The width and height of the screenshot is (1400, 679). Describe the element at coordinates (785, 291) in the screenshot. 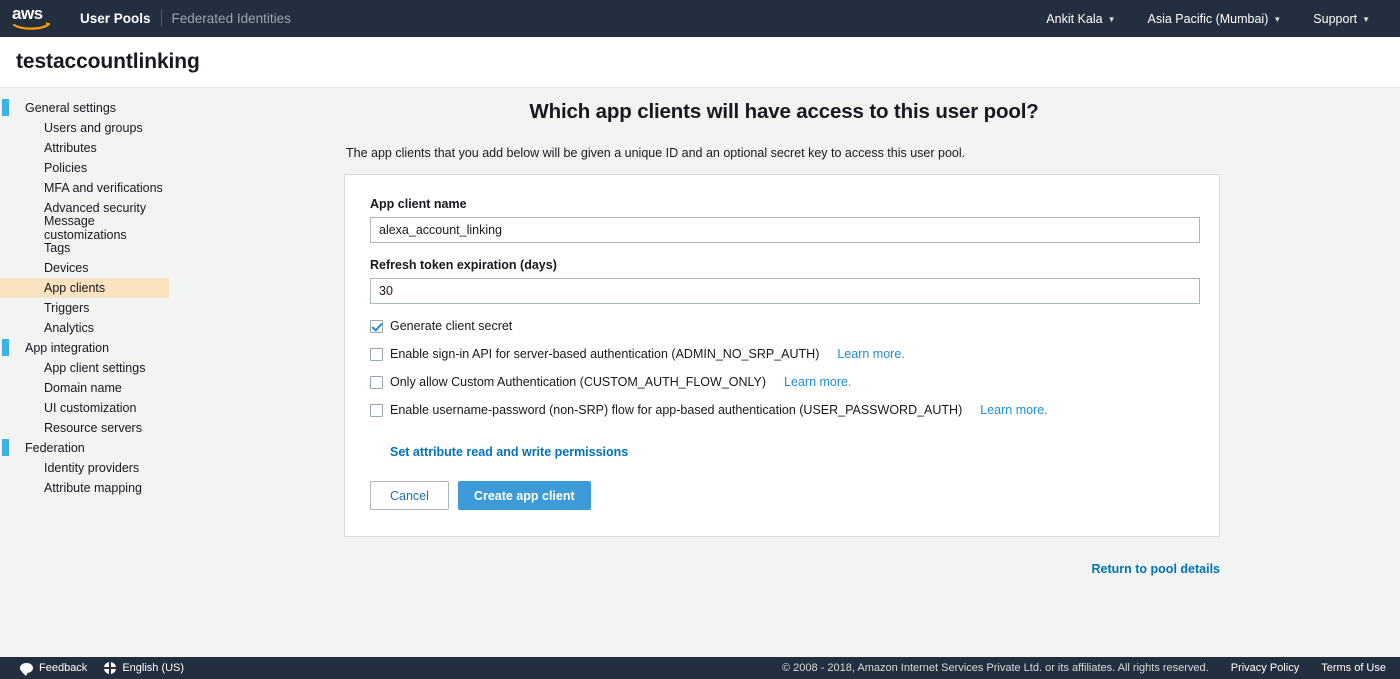

I see `refresh-token-expiration-input` at that location.